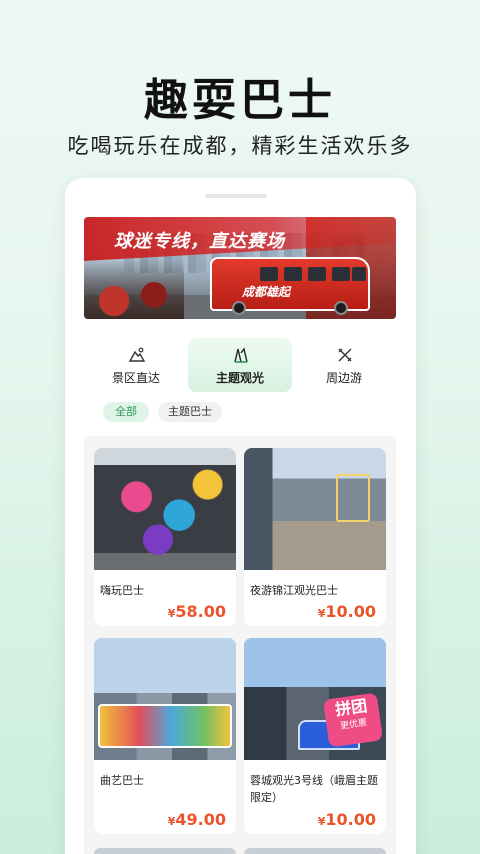  What do you see at coordinates (122, 590) in the screenshot?
I see `product-name: 嗨玩巴士` at bounding box center [122, 590].